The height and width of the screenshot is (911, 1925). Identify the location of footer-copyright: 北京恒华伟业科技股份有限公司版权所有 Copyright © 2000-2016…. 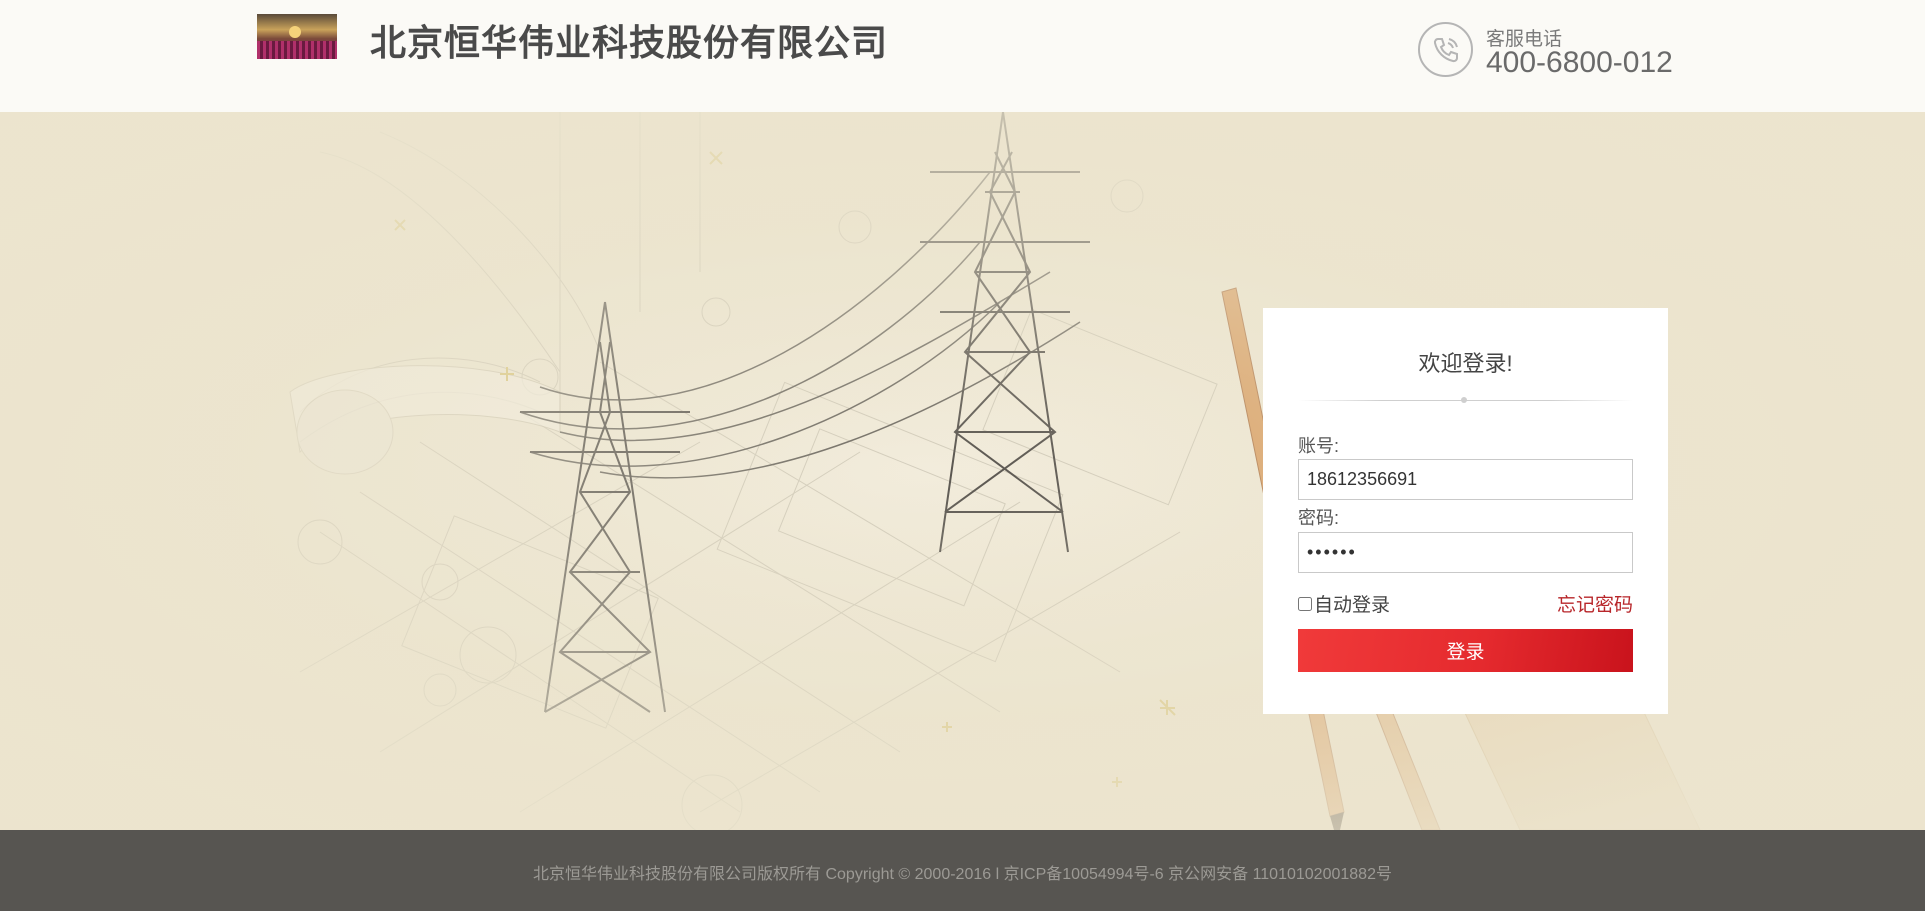
(962, 874).